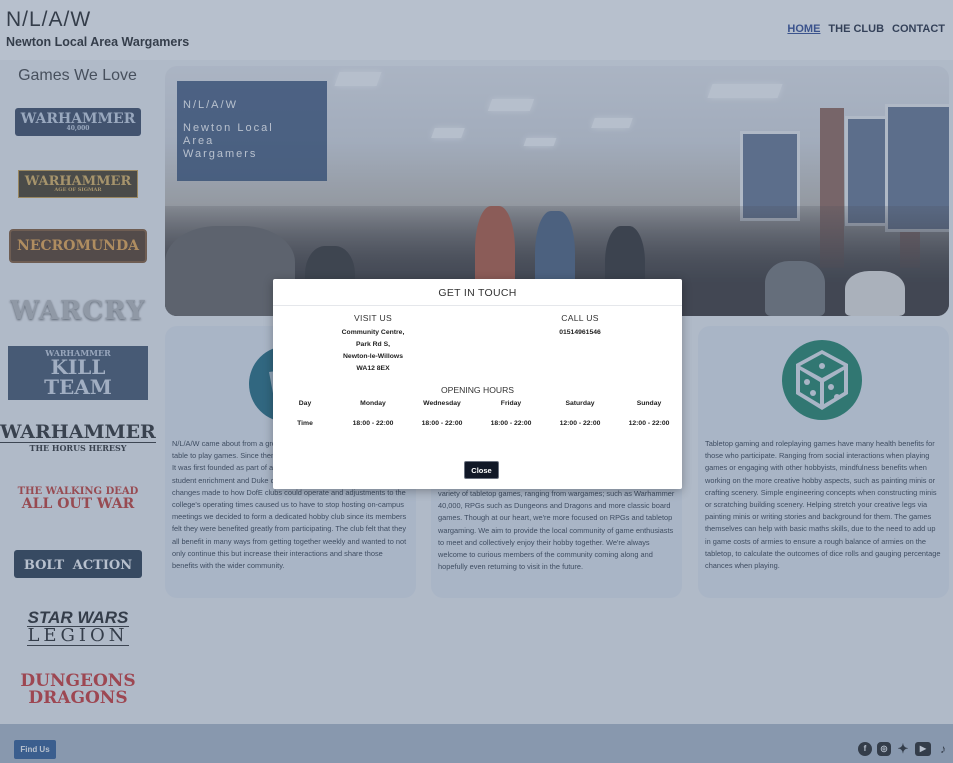 The height and width of the screenshot is (763, 953). I want to click on day-cell: Wednesday, so click(442, 403).